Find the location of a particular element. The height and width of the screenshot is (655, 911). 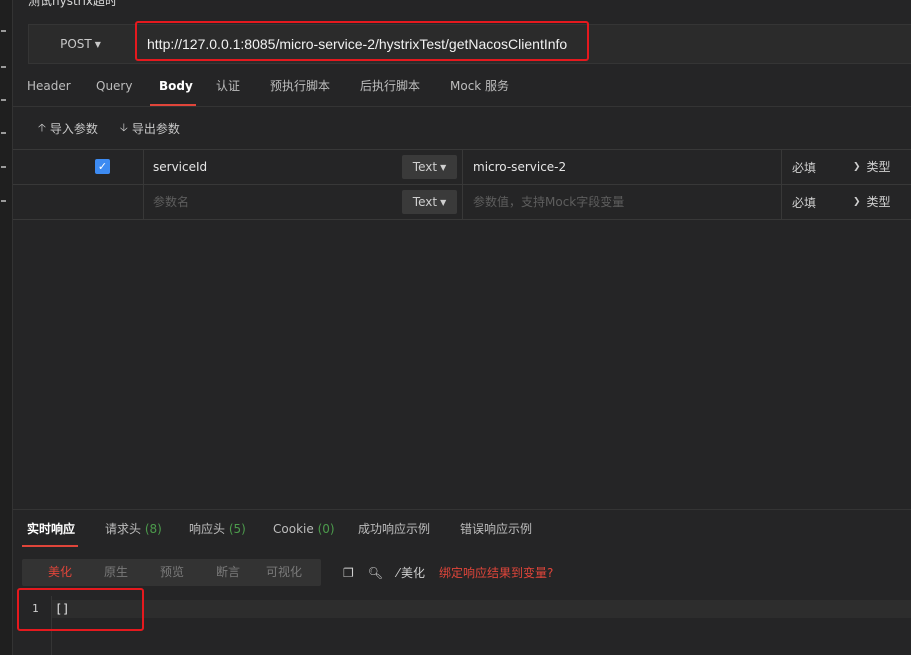

request-tabs: Header Query Body 认证 预执行脚本 后执行脚本 Mock 服务 is located at coordinates (462, 86).